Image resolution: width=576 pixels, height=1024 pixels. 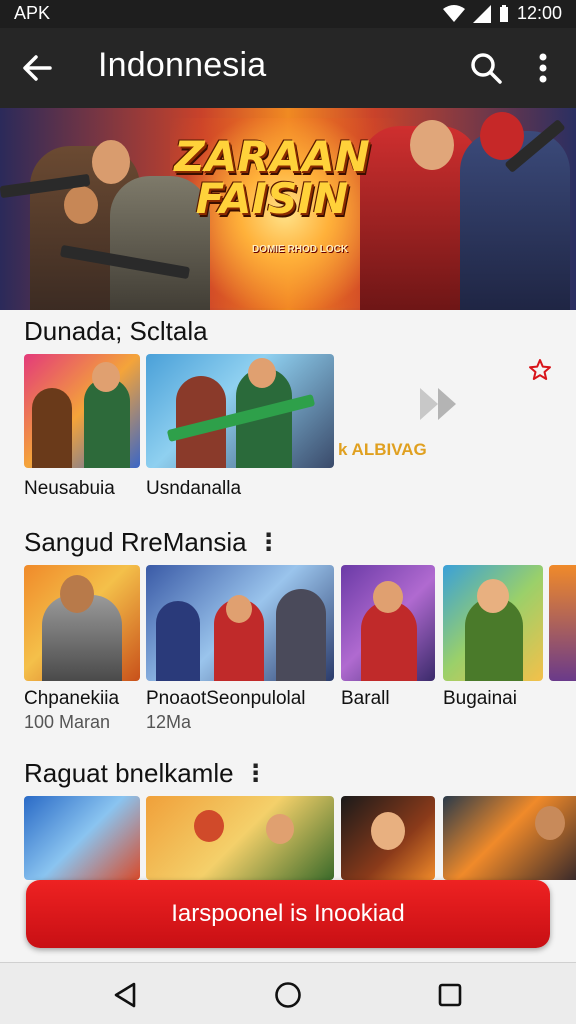 What do you see at coordinates (543, 68) in the screenshot?
I see `more-vertical-icon` at bounding box center [543, 68].